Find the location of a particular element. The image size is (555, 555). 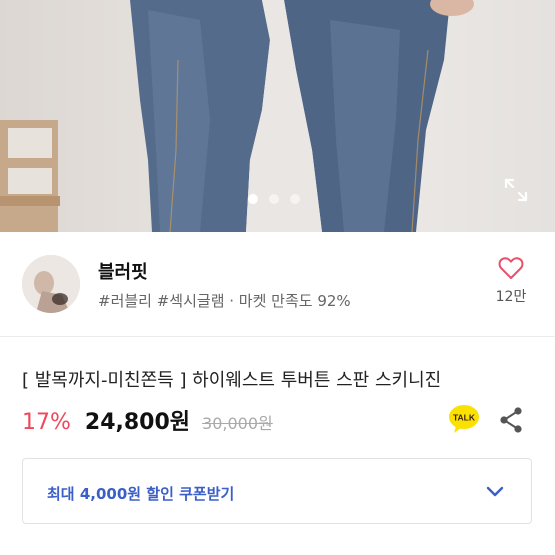

product-title: [ 발목까지-미친쫀득 ] 하이웨스트 투버튼 스판 스키니진 is located at coordinates (232, 380).